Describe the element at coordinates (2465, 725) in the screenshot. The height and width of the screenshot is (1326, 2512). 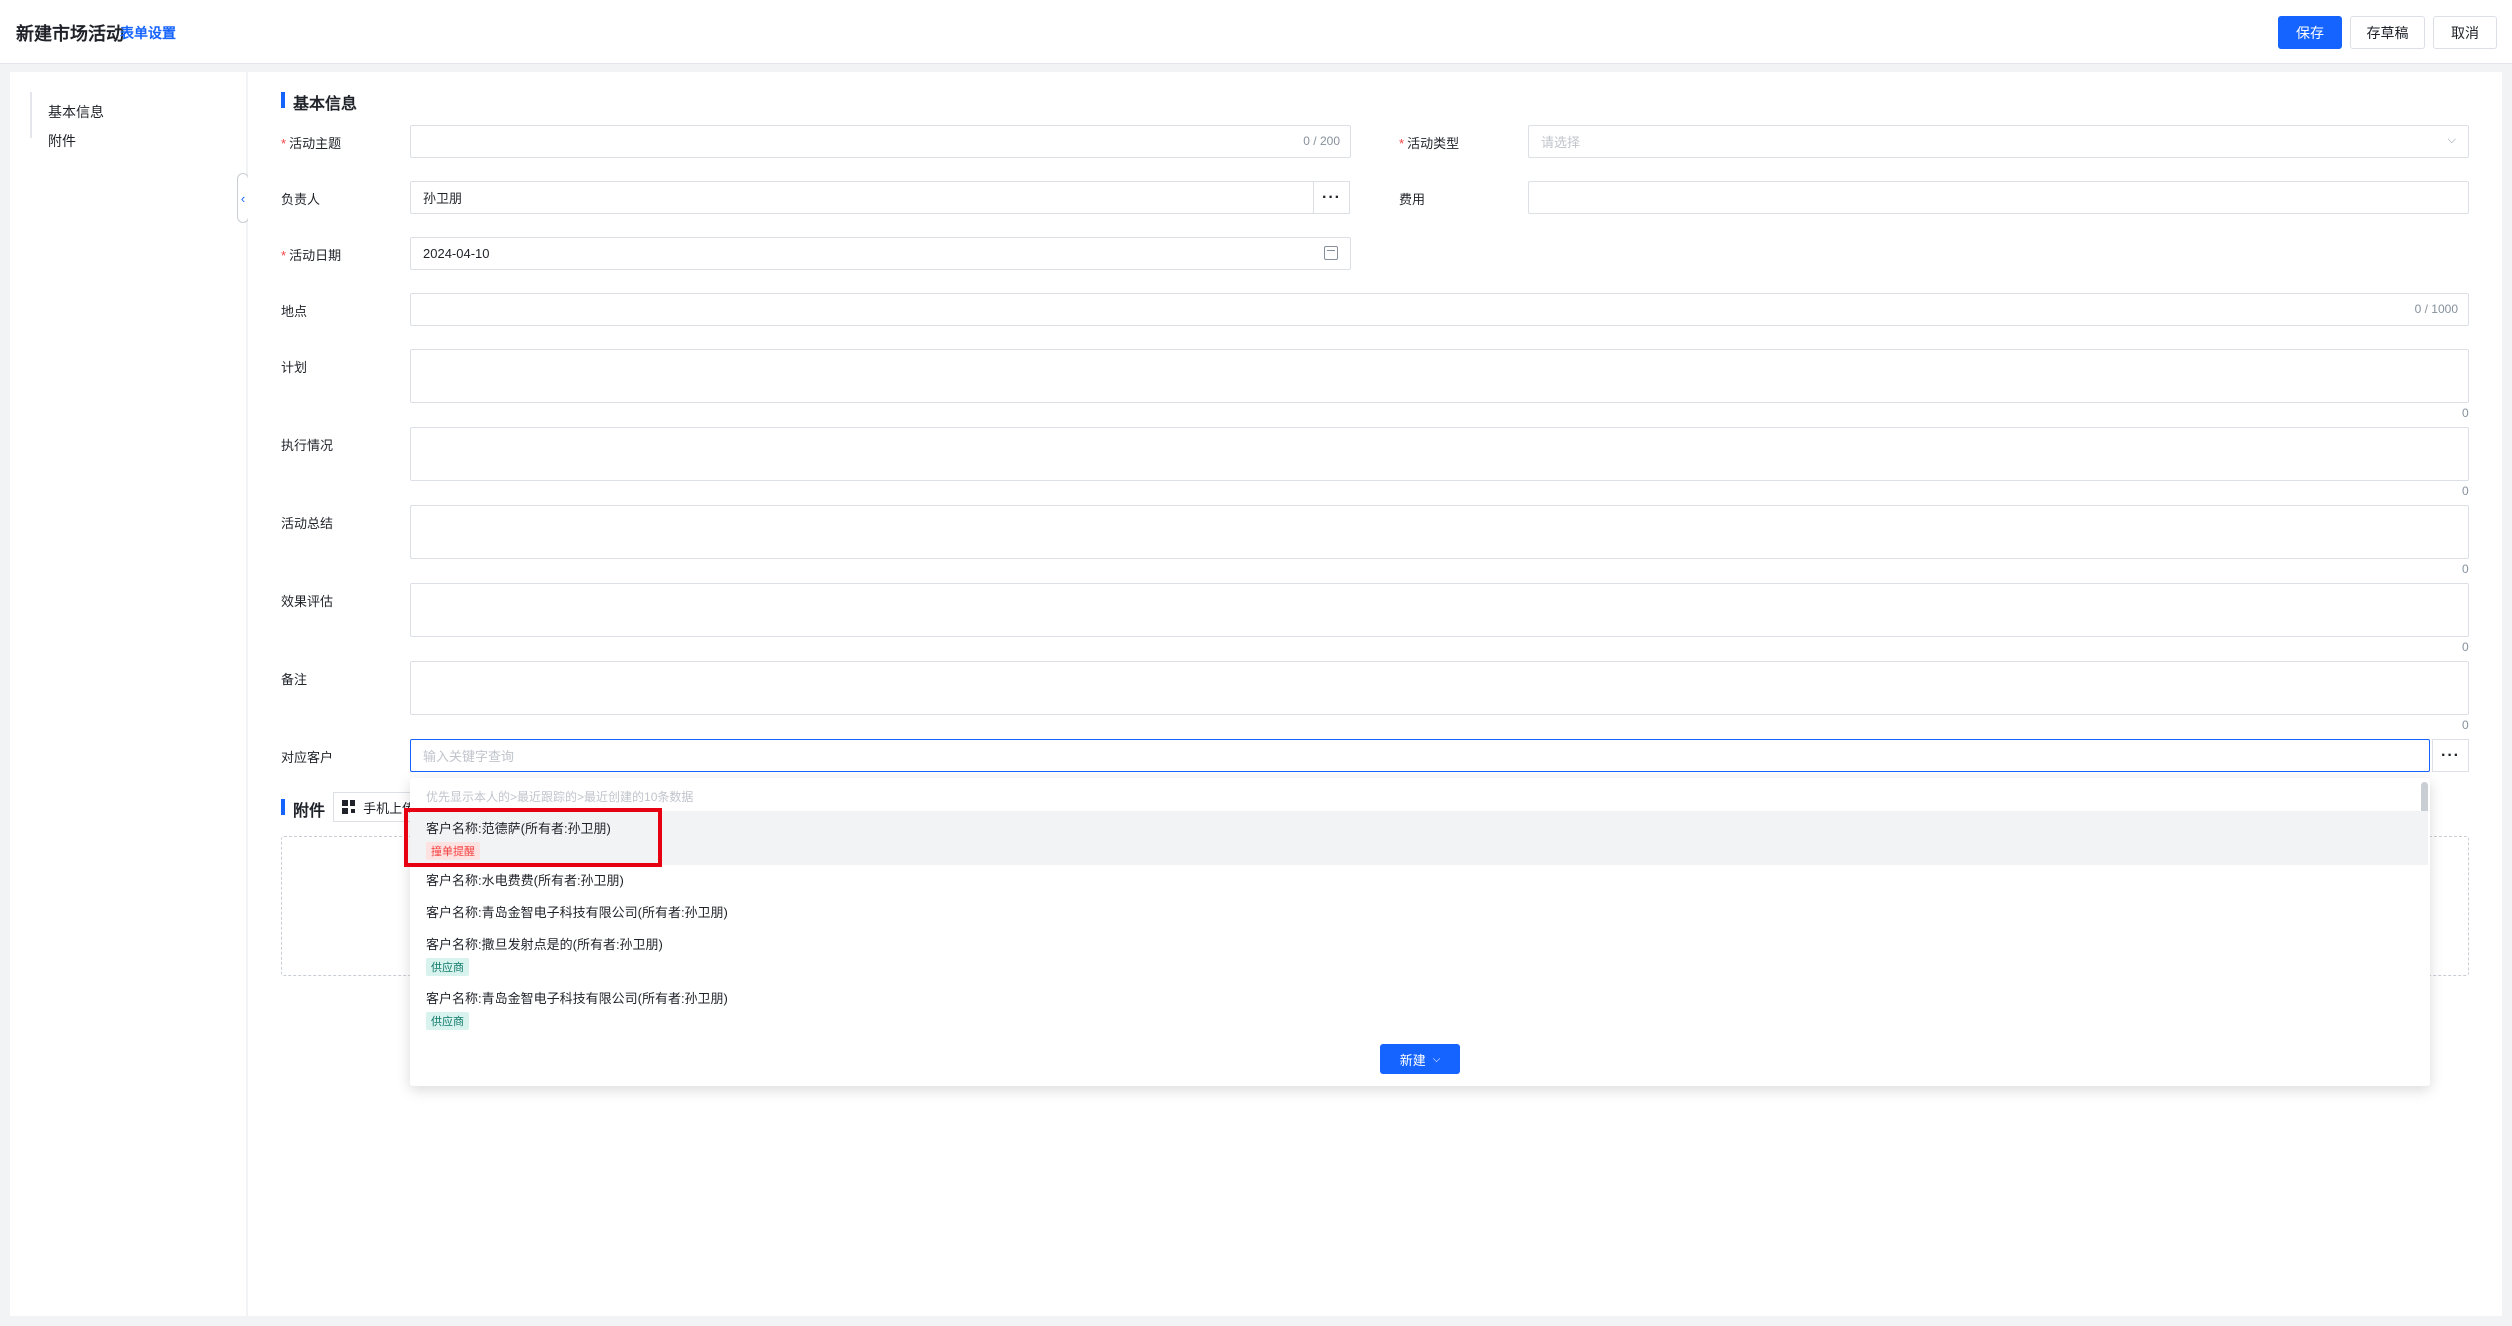
I see `remark-counter: 0` at that location.